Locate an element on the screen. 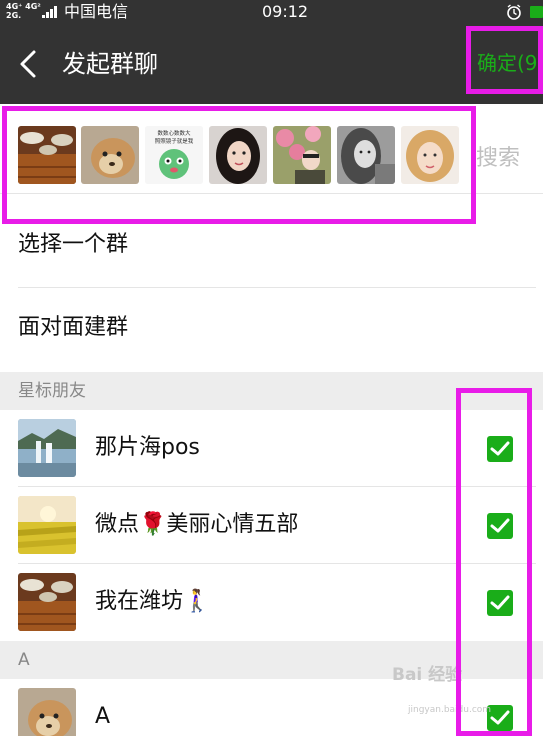 The width and height of the screenshot is (543, 736). clock: 09:12 is located at coordinates (285, 11).